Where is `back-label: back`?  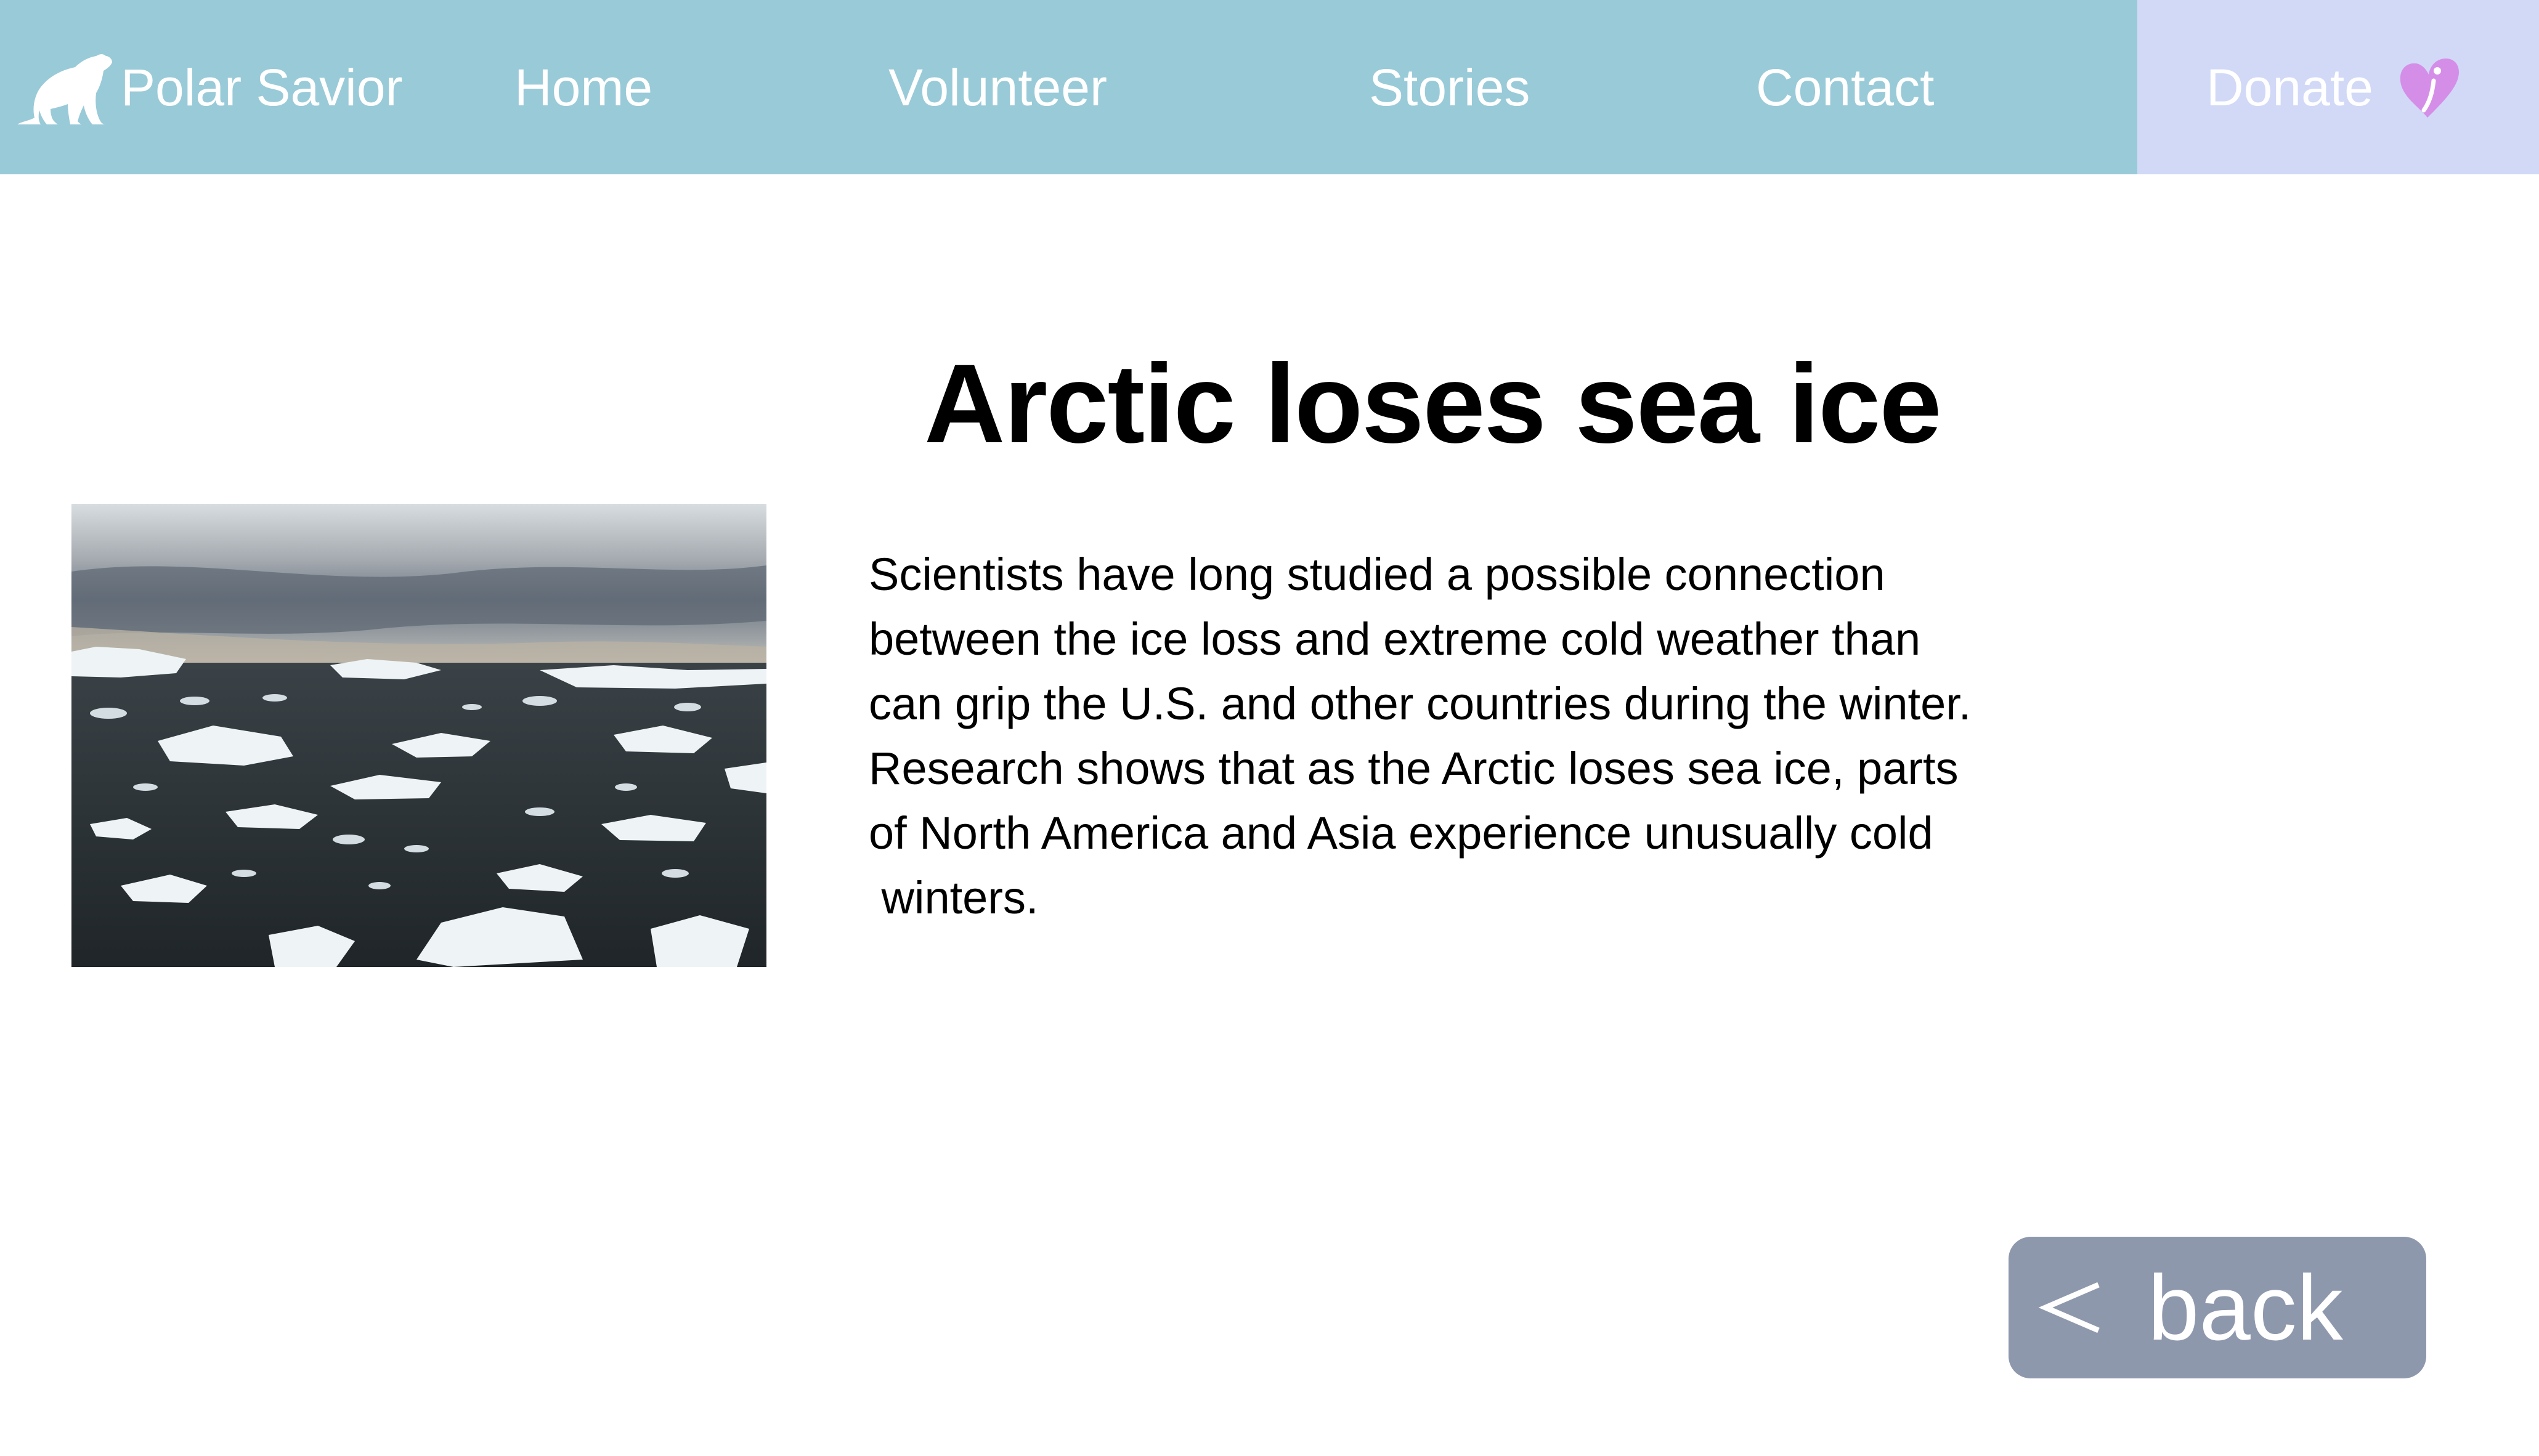
back-label: back is located at coordinates (2245, 1308).